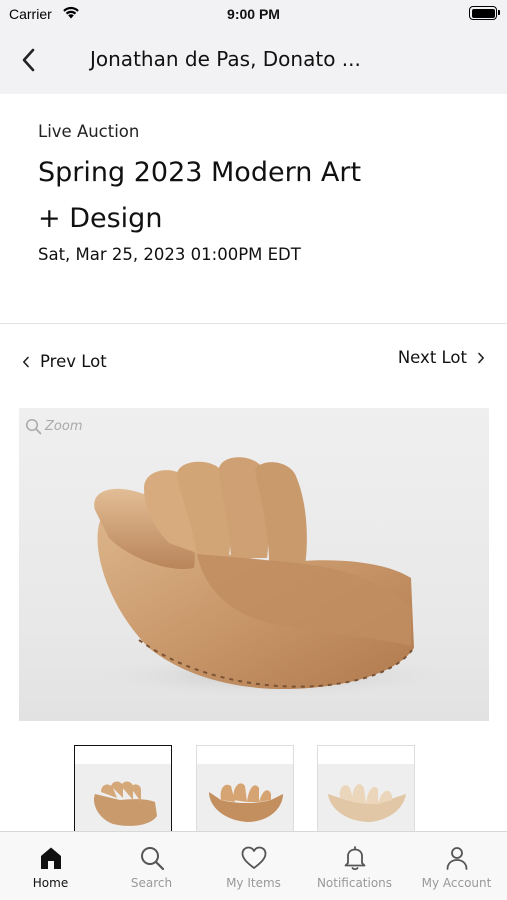 The height and width of the screenshot is (900, 507). I want to click on zoom-button: Zoom, so click(53, 426).